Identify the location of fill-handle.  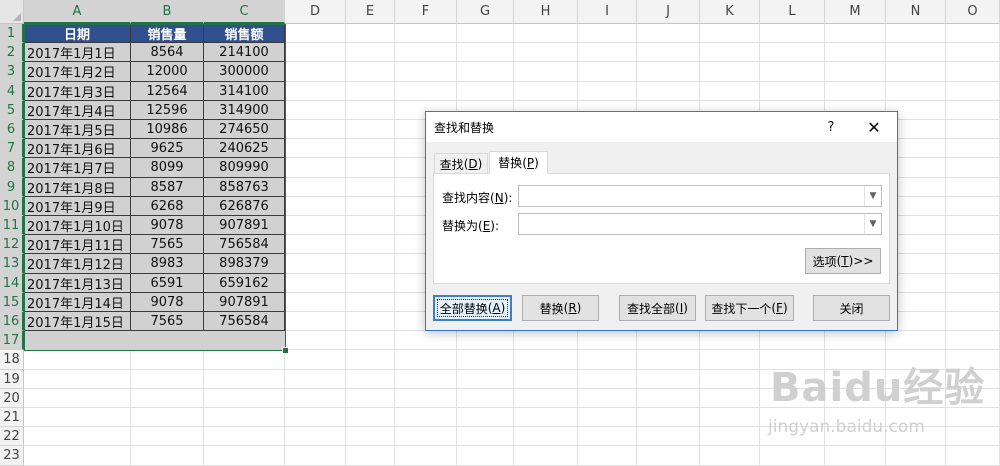
(285, 350).